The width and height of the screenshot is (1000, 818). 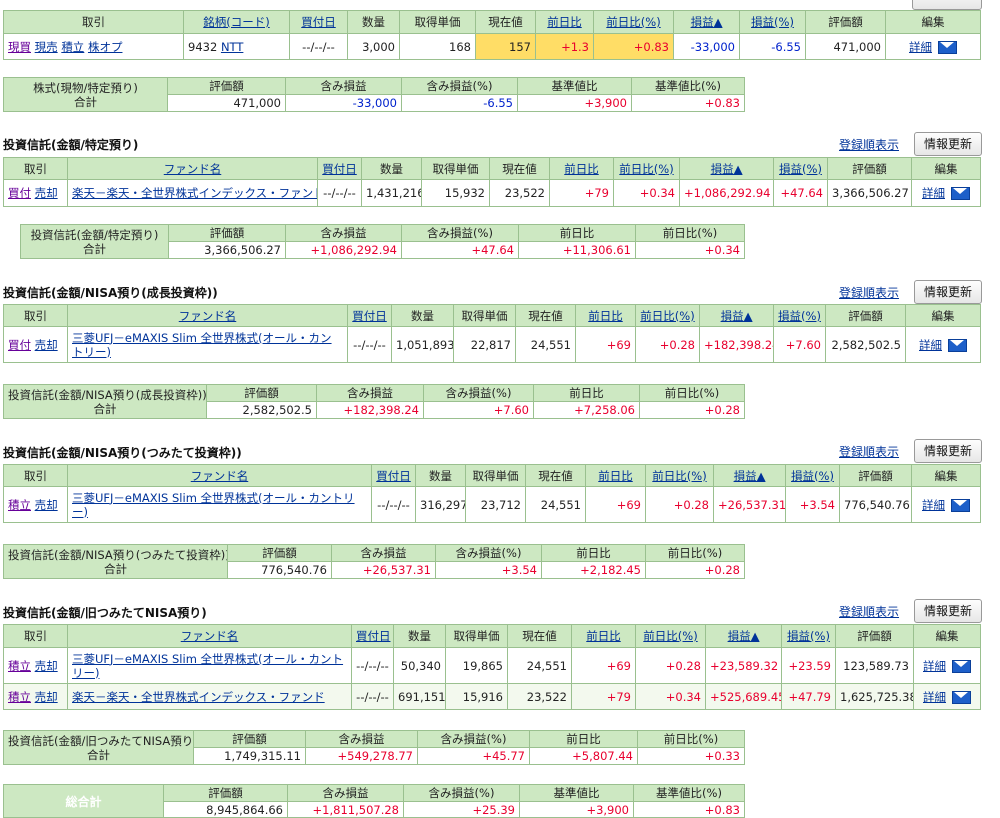 What do you see at coordinates (105, 47) in the screenshot?
I see `stock-option-link: 株オプ` at bounding box center [105, 47].